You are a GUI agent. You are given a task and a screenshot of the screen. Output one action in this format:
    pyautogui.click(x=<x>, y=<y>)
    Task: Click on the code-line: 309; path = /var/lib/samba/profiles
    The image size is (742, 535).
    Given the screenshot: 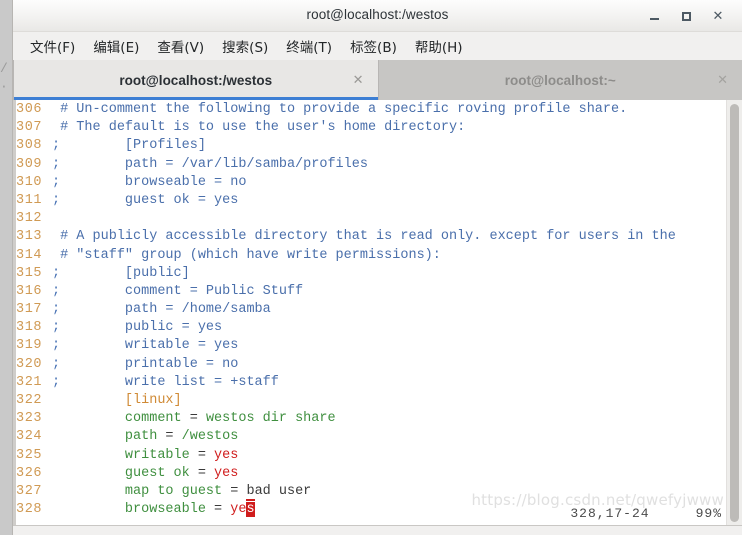 What is the action you would take?
    pyautogui.click(x=371, y=165)
    